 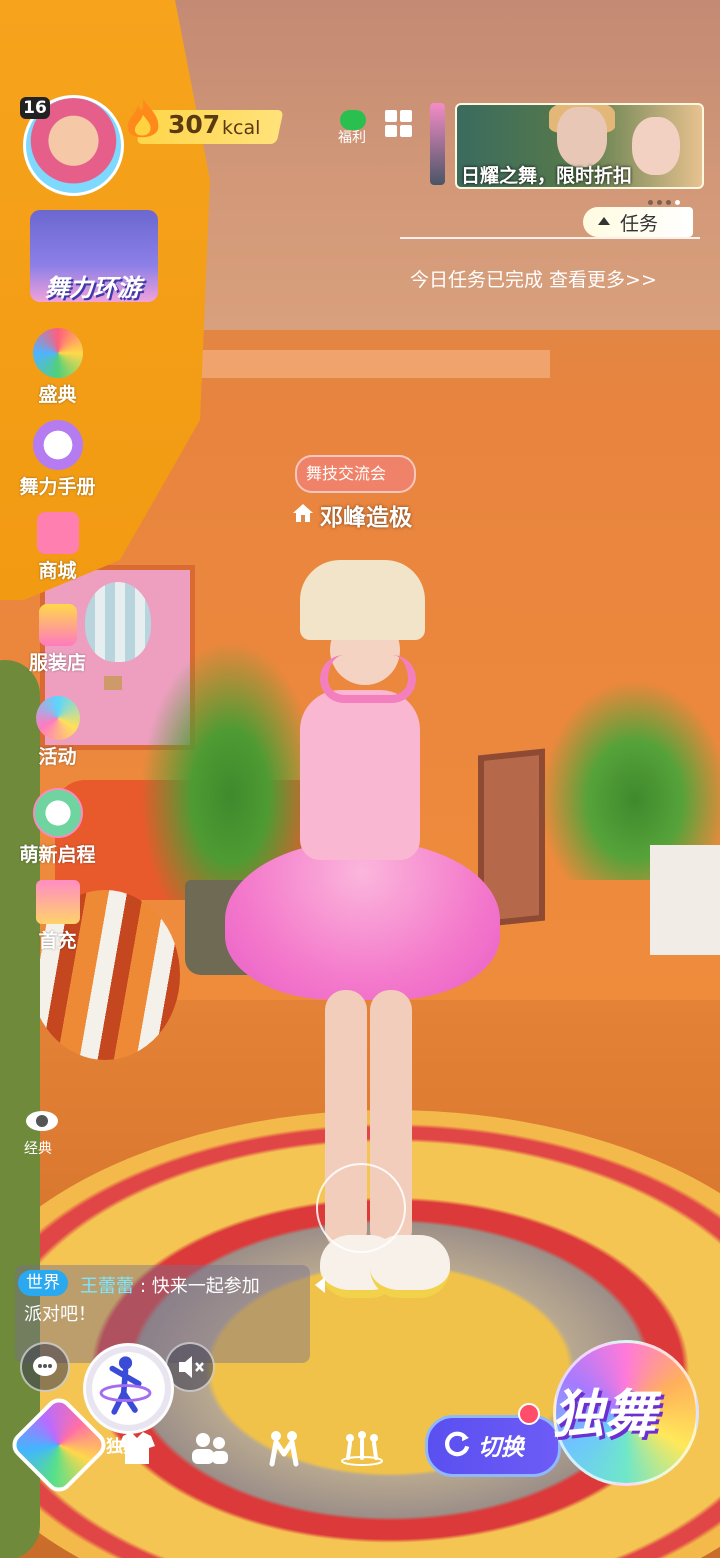 I want to click on sidebar-item-first-recharge: 首充, so click(x=57, y=916).